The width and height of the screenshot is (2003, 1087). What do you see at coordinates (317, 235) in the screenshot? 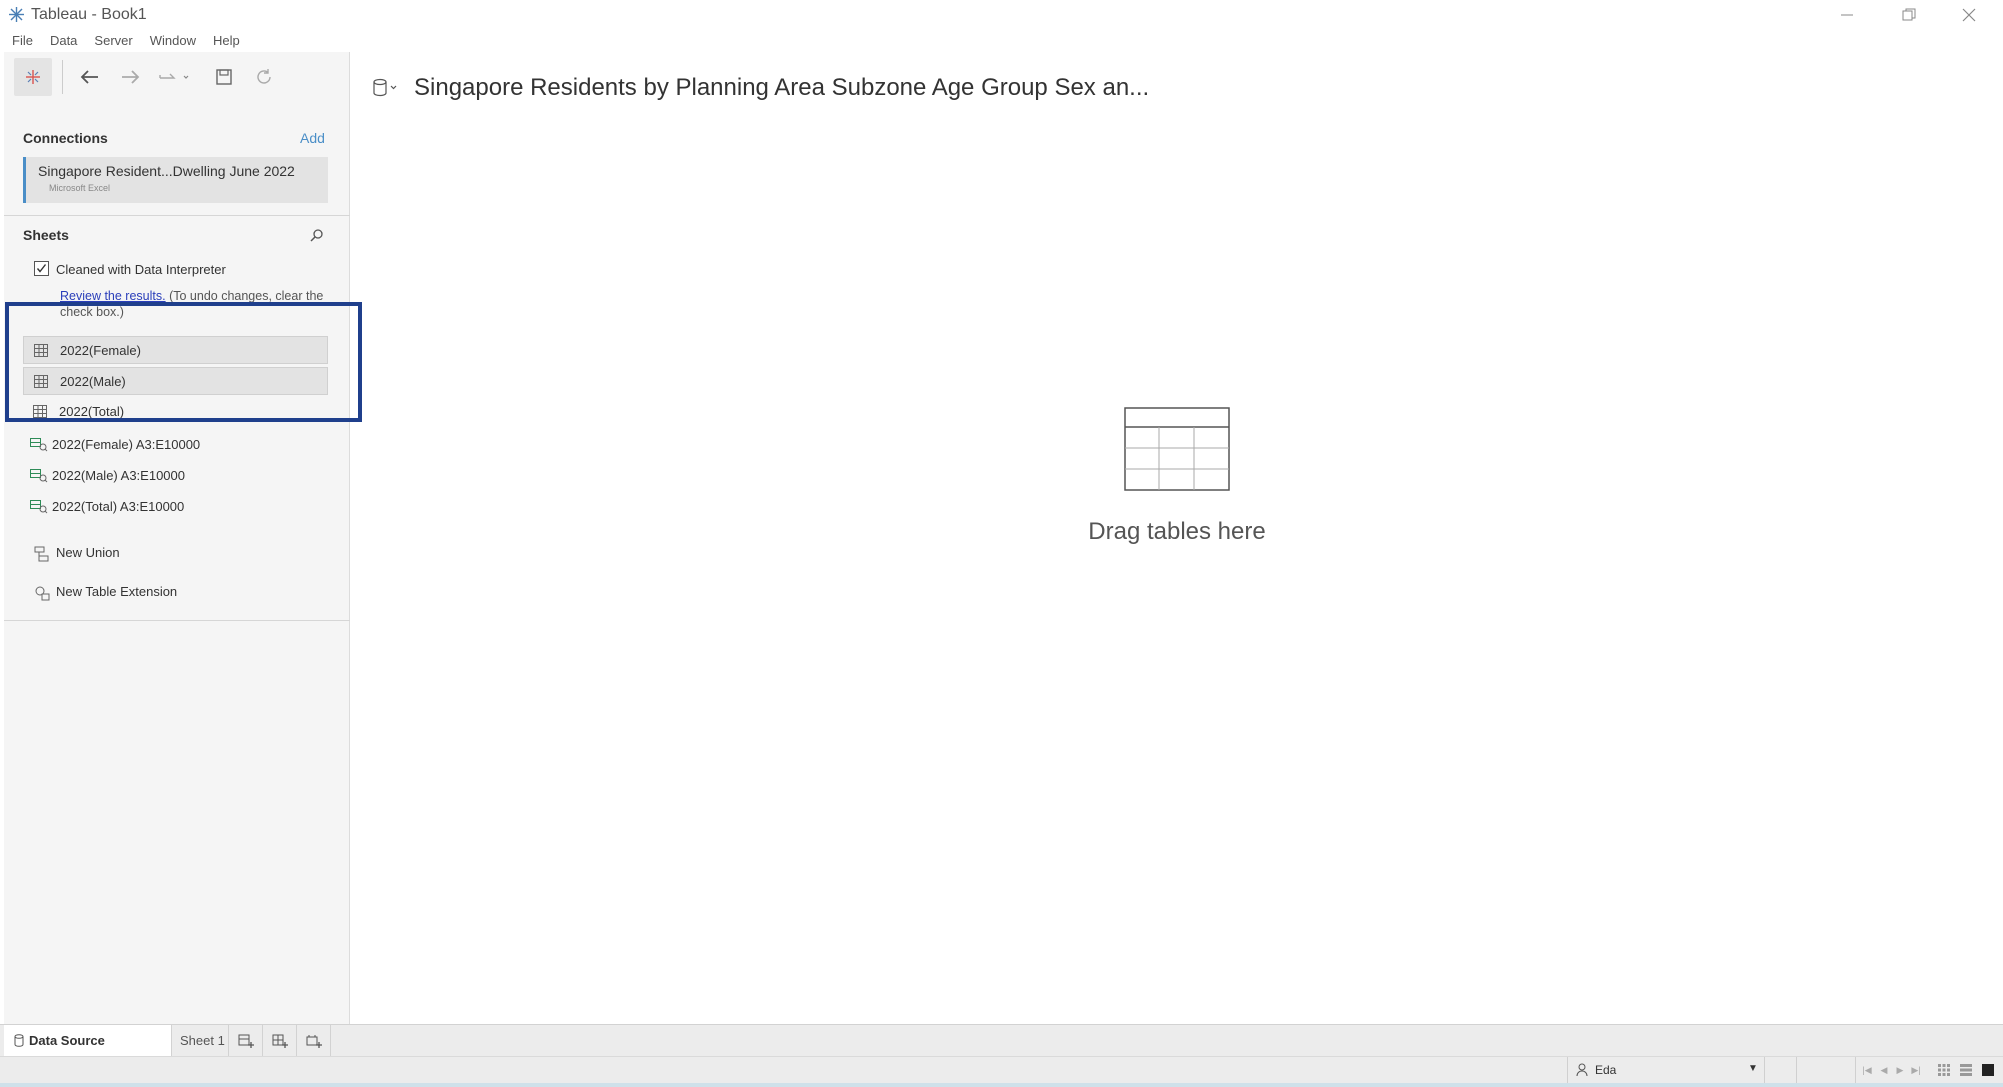
I see `search-icon` at bounding box center [317, 235].